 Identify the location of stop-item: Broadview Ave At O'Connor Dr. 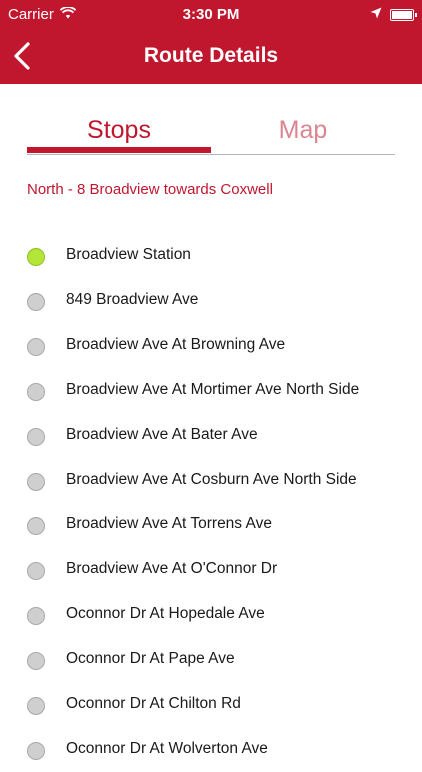
(211, 570).